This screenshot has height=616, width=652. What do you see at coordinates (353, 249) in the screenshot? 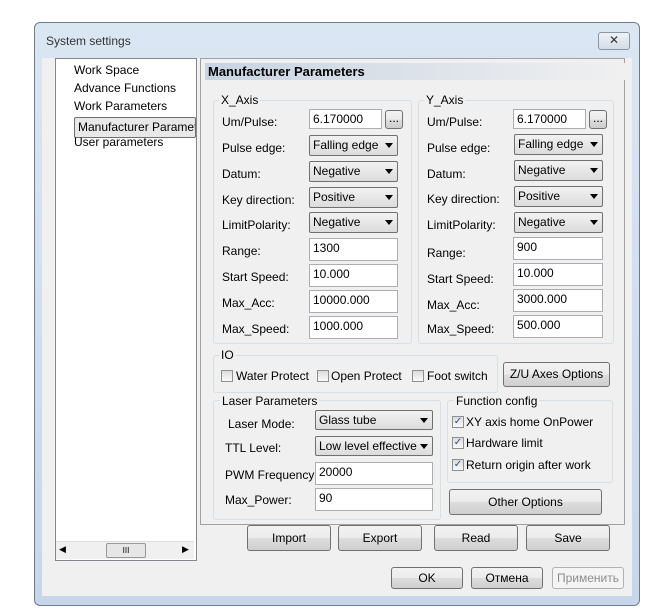
I see `x-range-input: 1300` at bounding box center [353, 249].